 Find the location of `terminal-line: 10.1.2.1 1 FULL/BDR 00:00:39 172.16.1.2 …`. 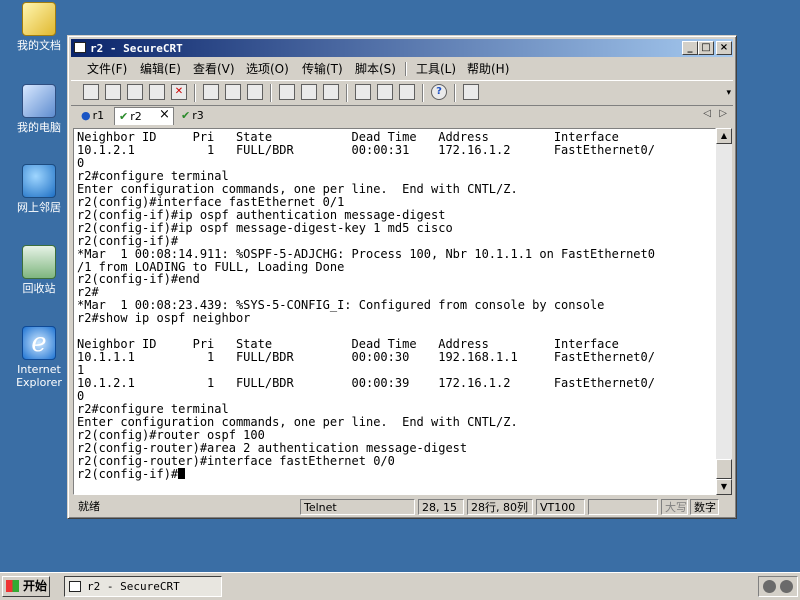

terminal-line: 10.1.2.1 1 FULL/BDR 00:00:39 172.16.1.2 … is located at coordinates (366, 383).